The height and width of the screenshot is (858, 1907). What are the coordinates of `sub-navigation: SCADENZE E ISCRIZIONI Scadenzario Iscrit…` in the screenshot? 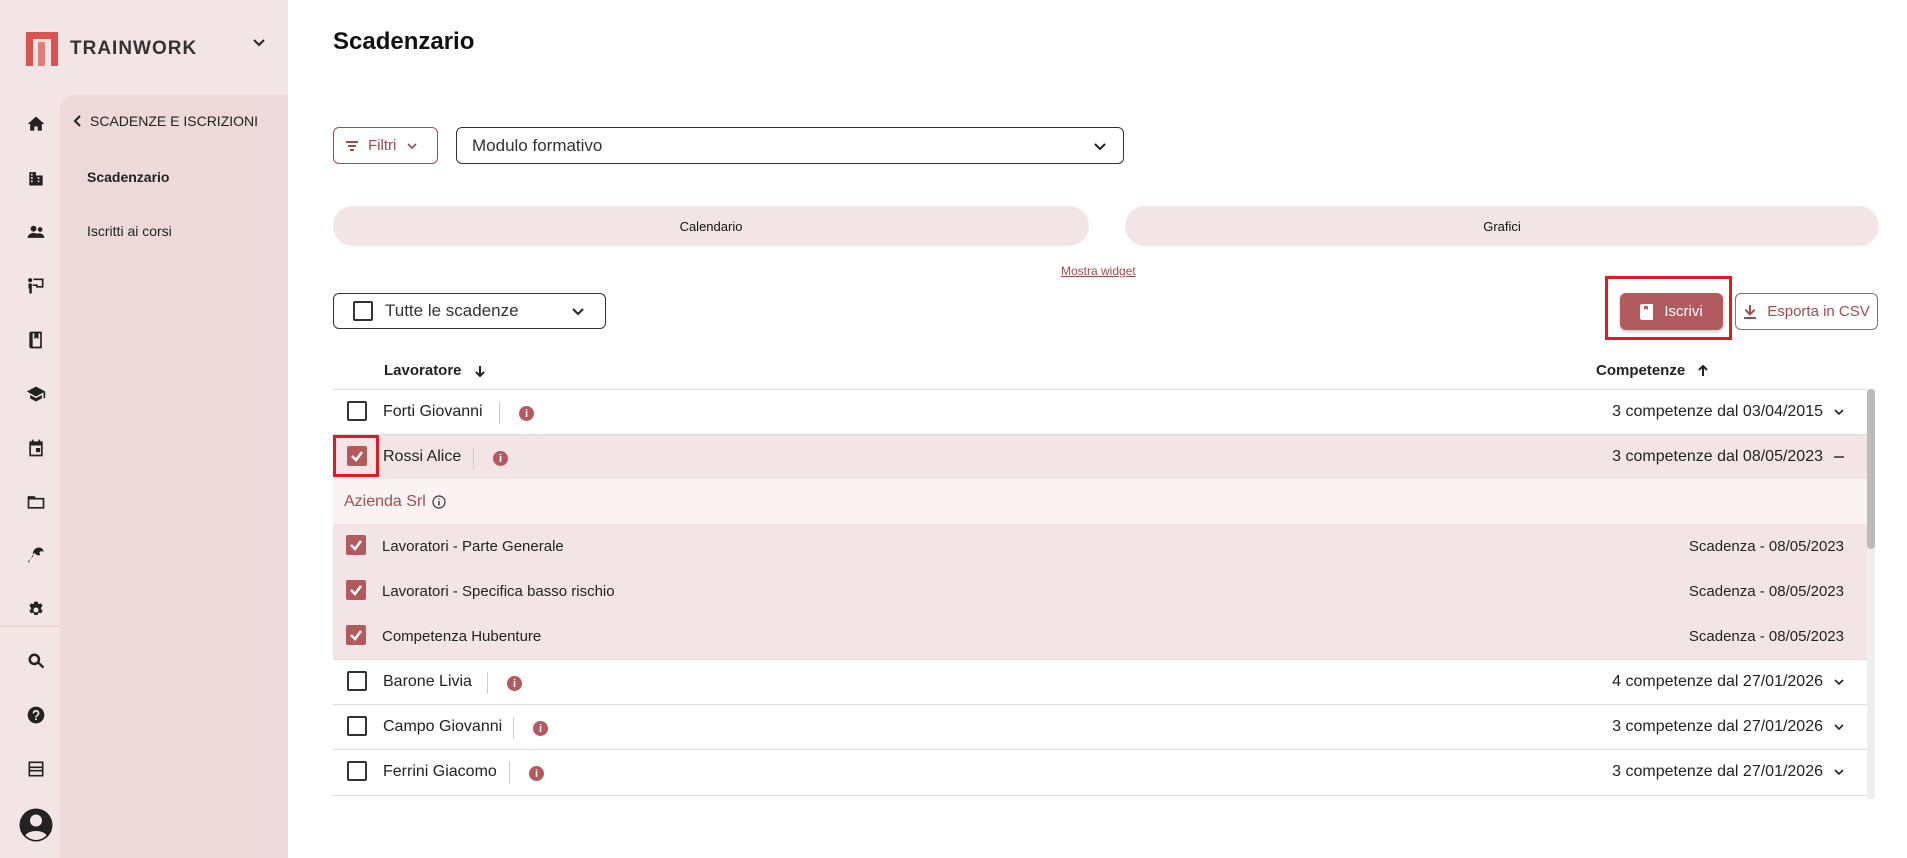 It's located at (174, 476).